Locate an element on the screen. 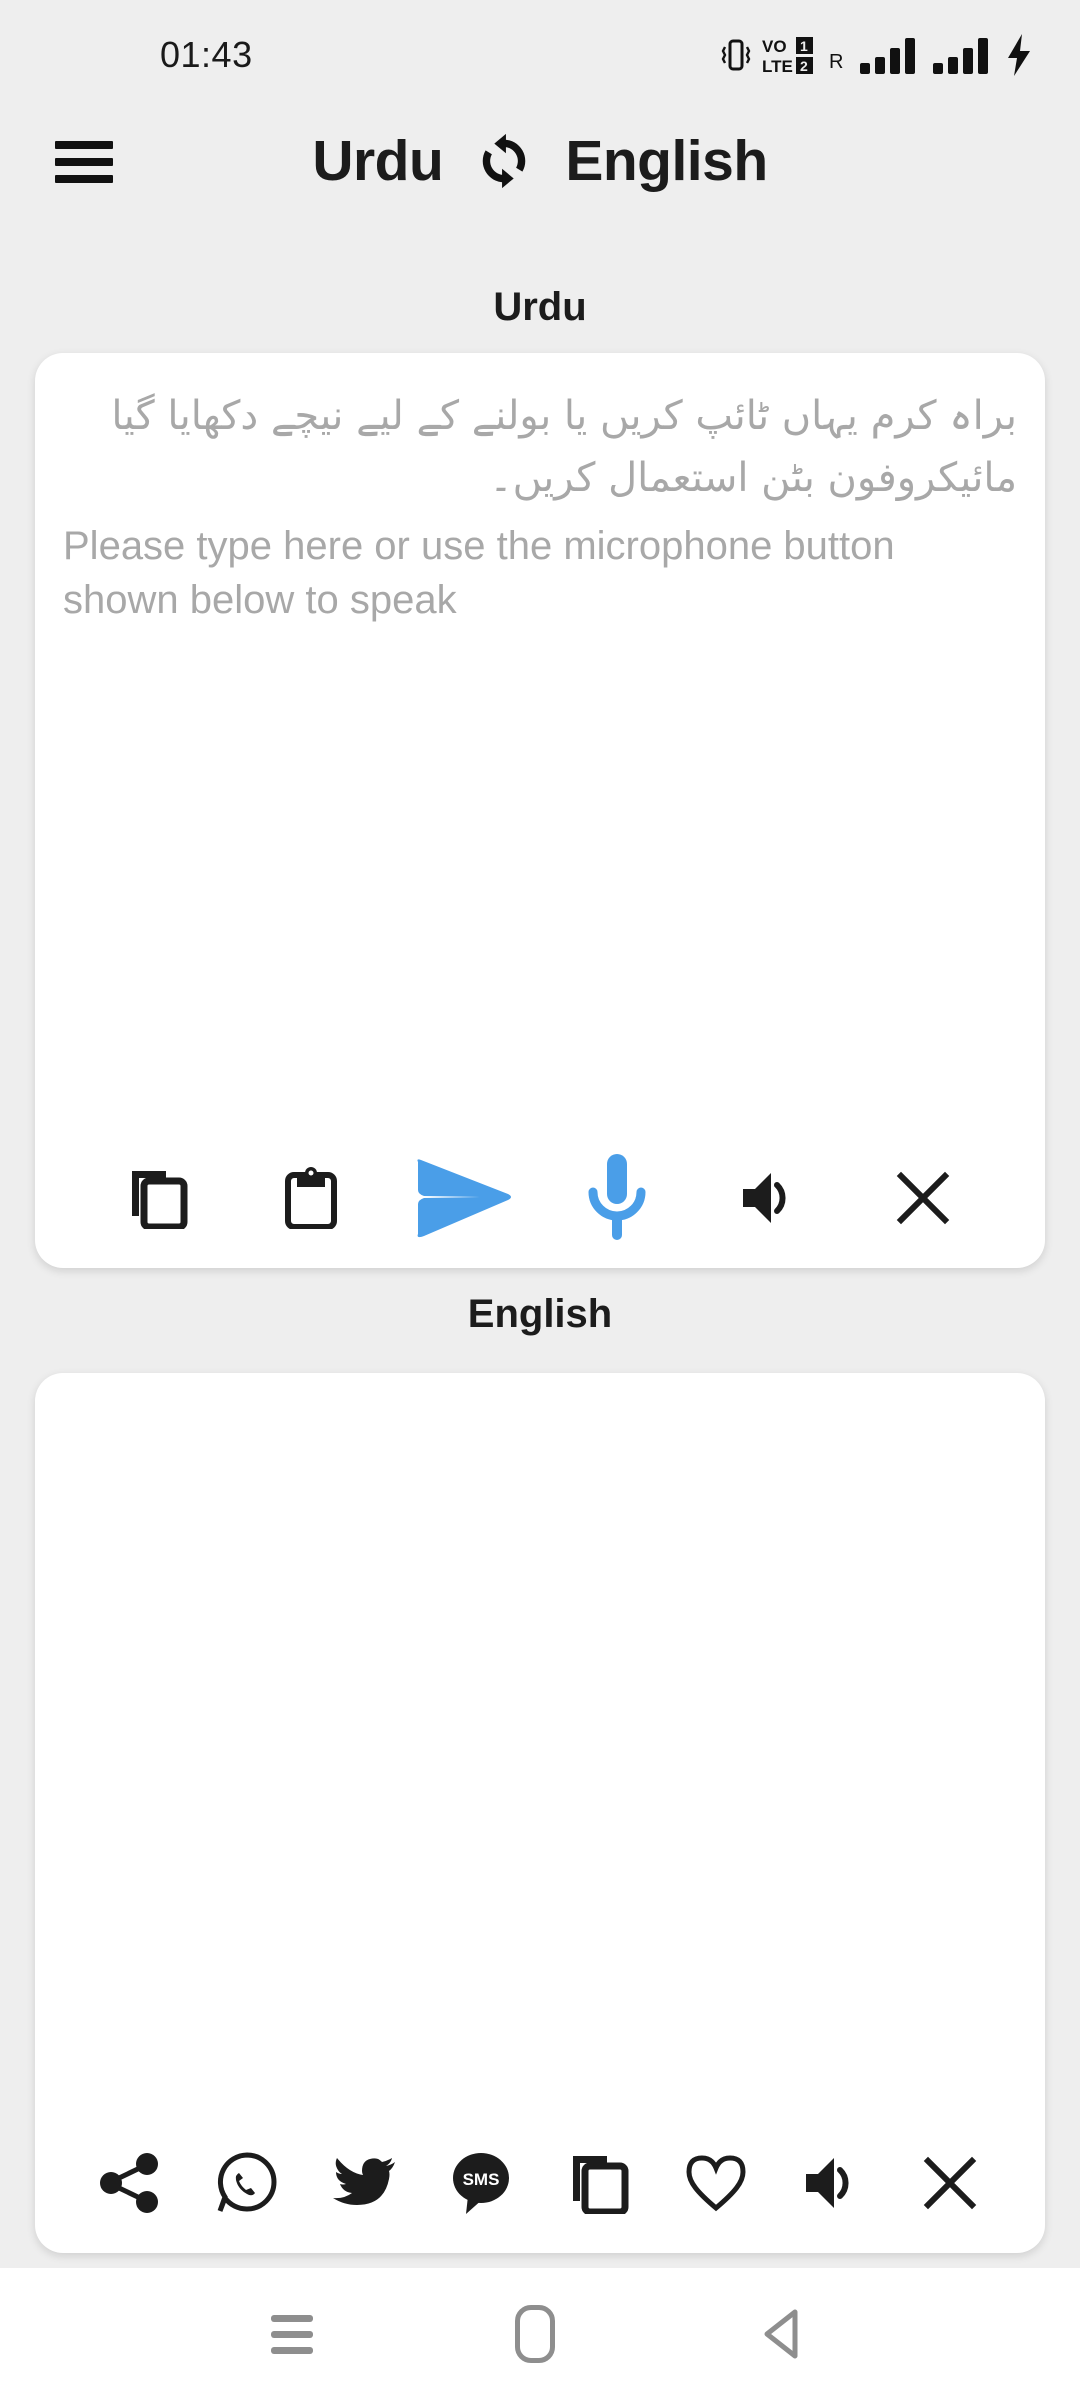 The width and height of the screenshot is (1080, 2400). sms-label: SMS is located at coordinates (481, 2179).